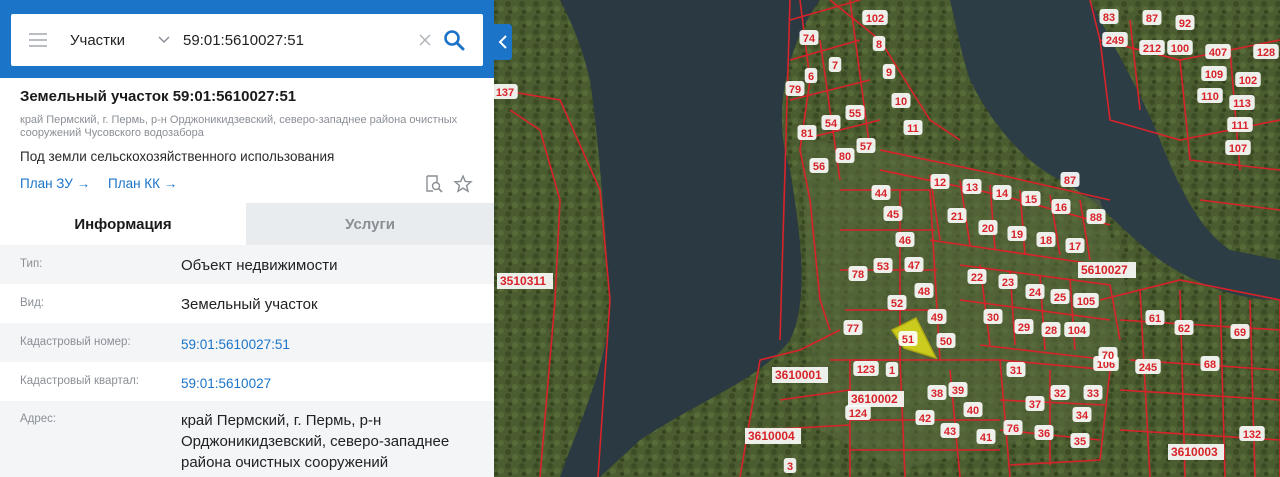 This screenshot has height=477, width=1280. Describe the element at coordinates (1080, 440) in the screenshot. I see `parcel-label-35: 35` at that location.